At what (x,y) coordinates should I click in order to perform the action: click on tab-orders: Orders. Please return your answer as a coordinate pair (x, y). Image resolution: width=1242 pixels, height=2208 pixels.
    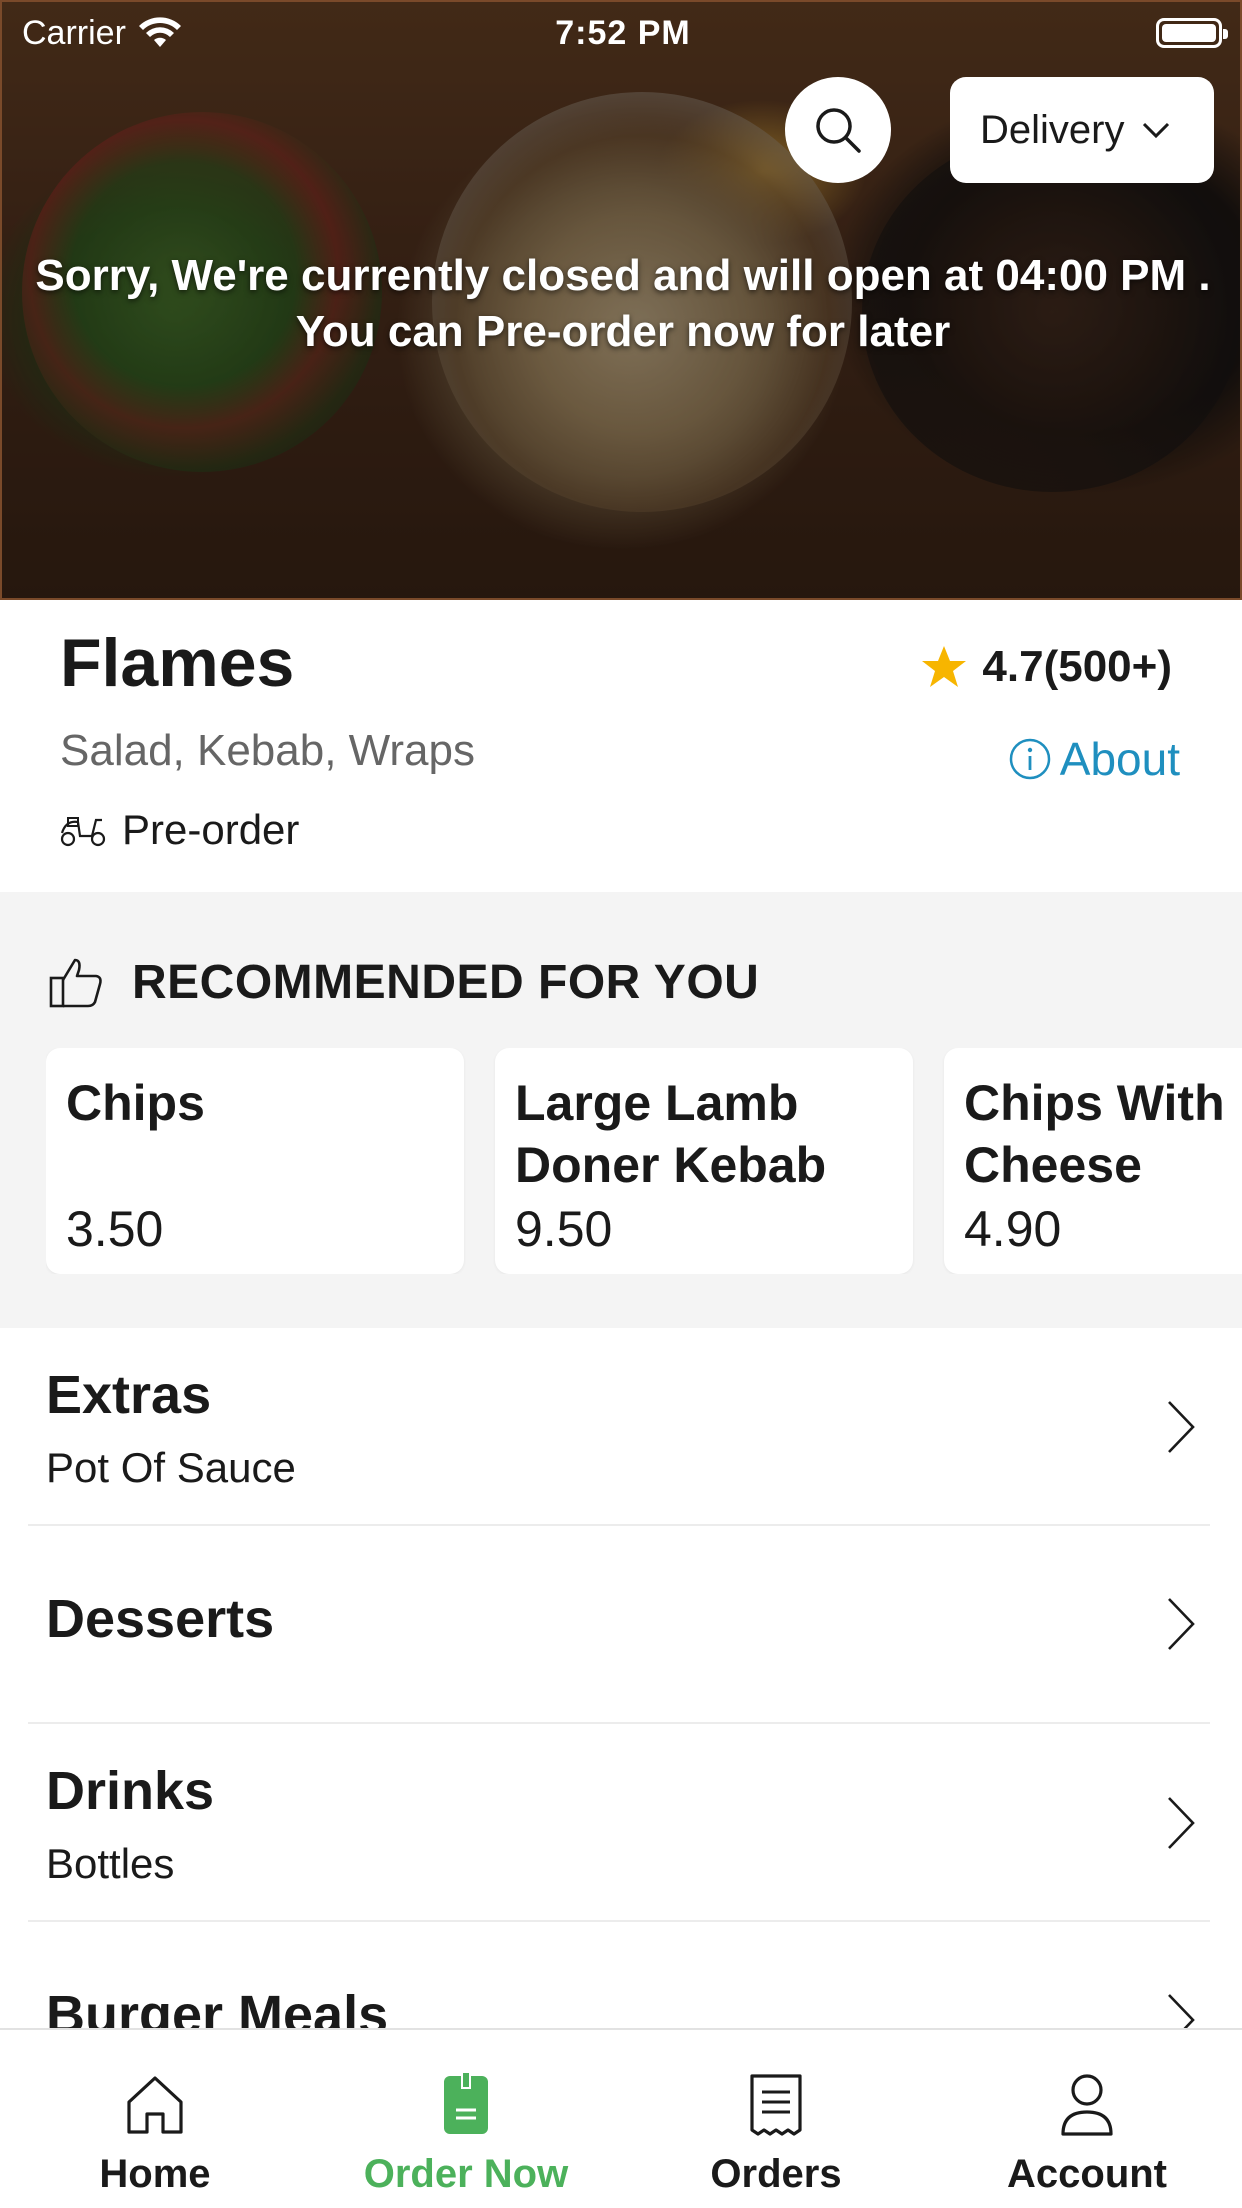
    Looking at the image, I should click on (776, 2135).